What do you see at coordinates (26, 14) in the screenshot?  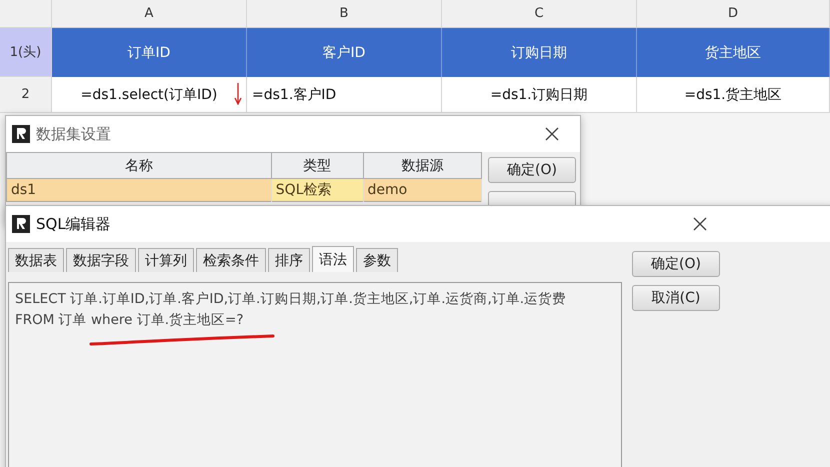 I see `corner-header` at bounding box center [26, 14].